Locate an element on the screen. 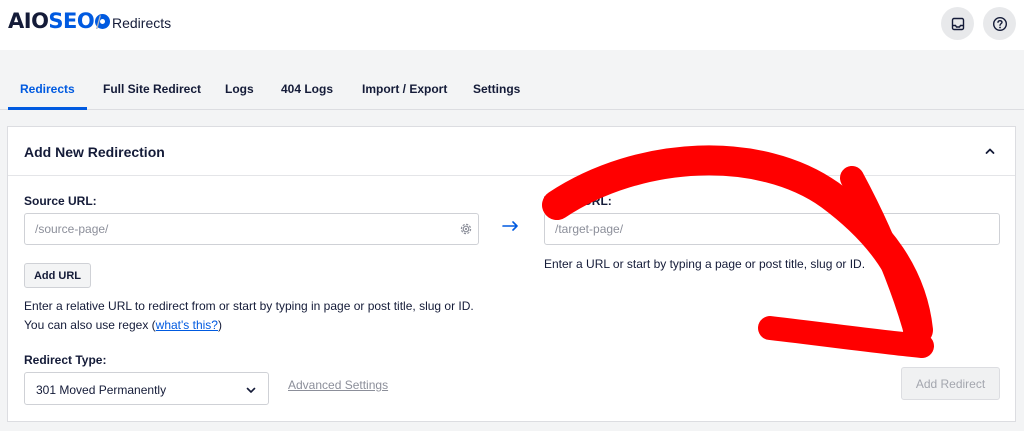  tab-import-export: Import / Export is located at coordinates (404, 89).